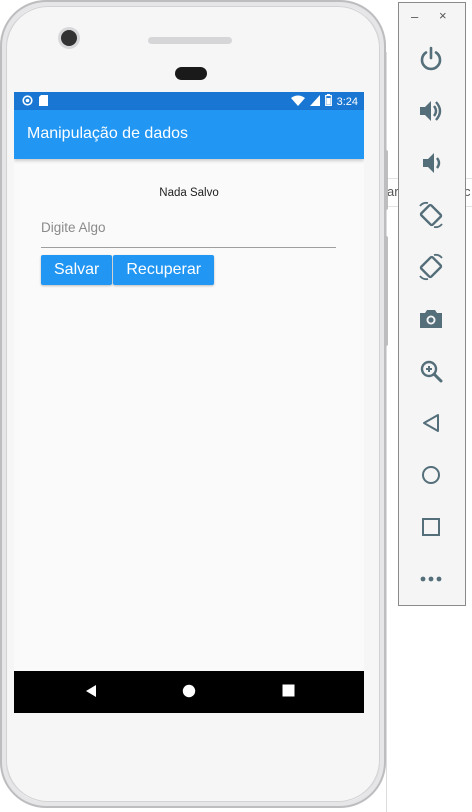 The width and height of the screenshot is (472, 812). What do you see at coordinates (77, 270) in the screenshot?
I see `save-button: Salvar` at bounding box center [77, 270].